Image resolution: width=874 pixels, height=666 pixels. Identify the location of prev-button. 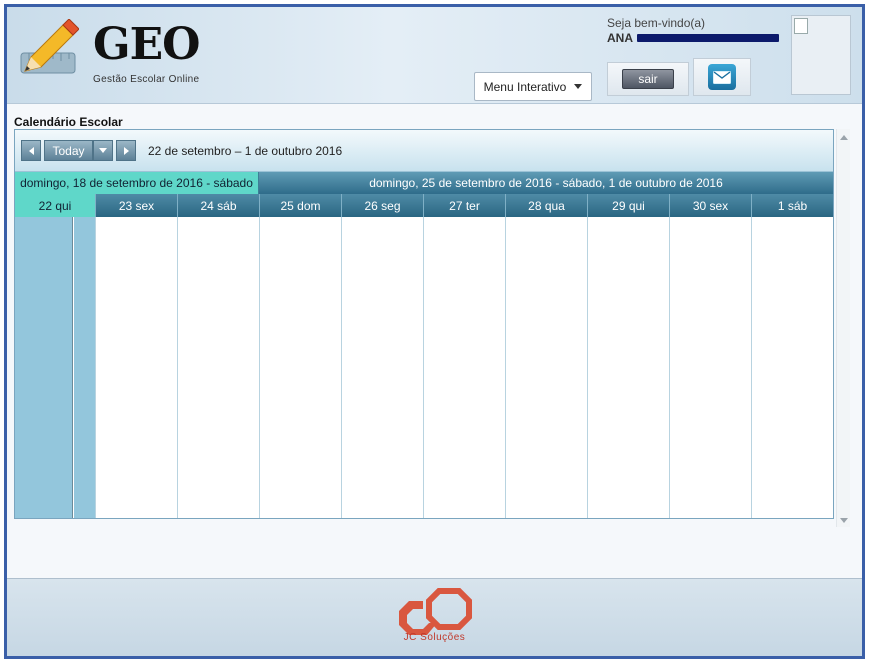
(31, 150).